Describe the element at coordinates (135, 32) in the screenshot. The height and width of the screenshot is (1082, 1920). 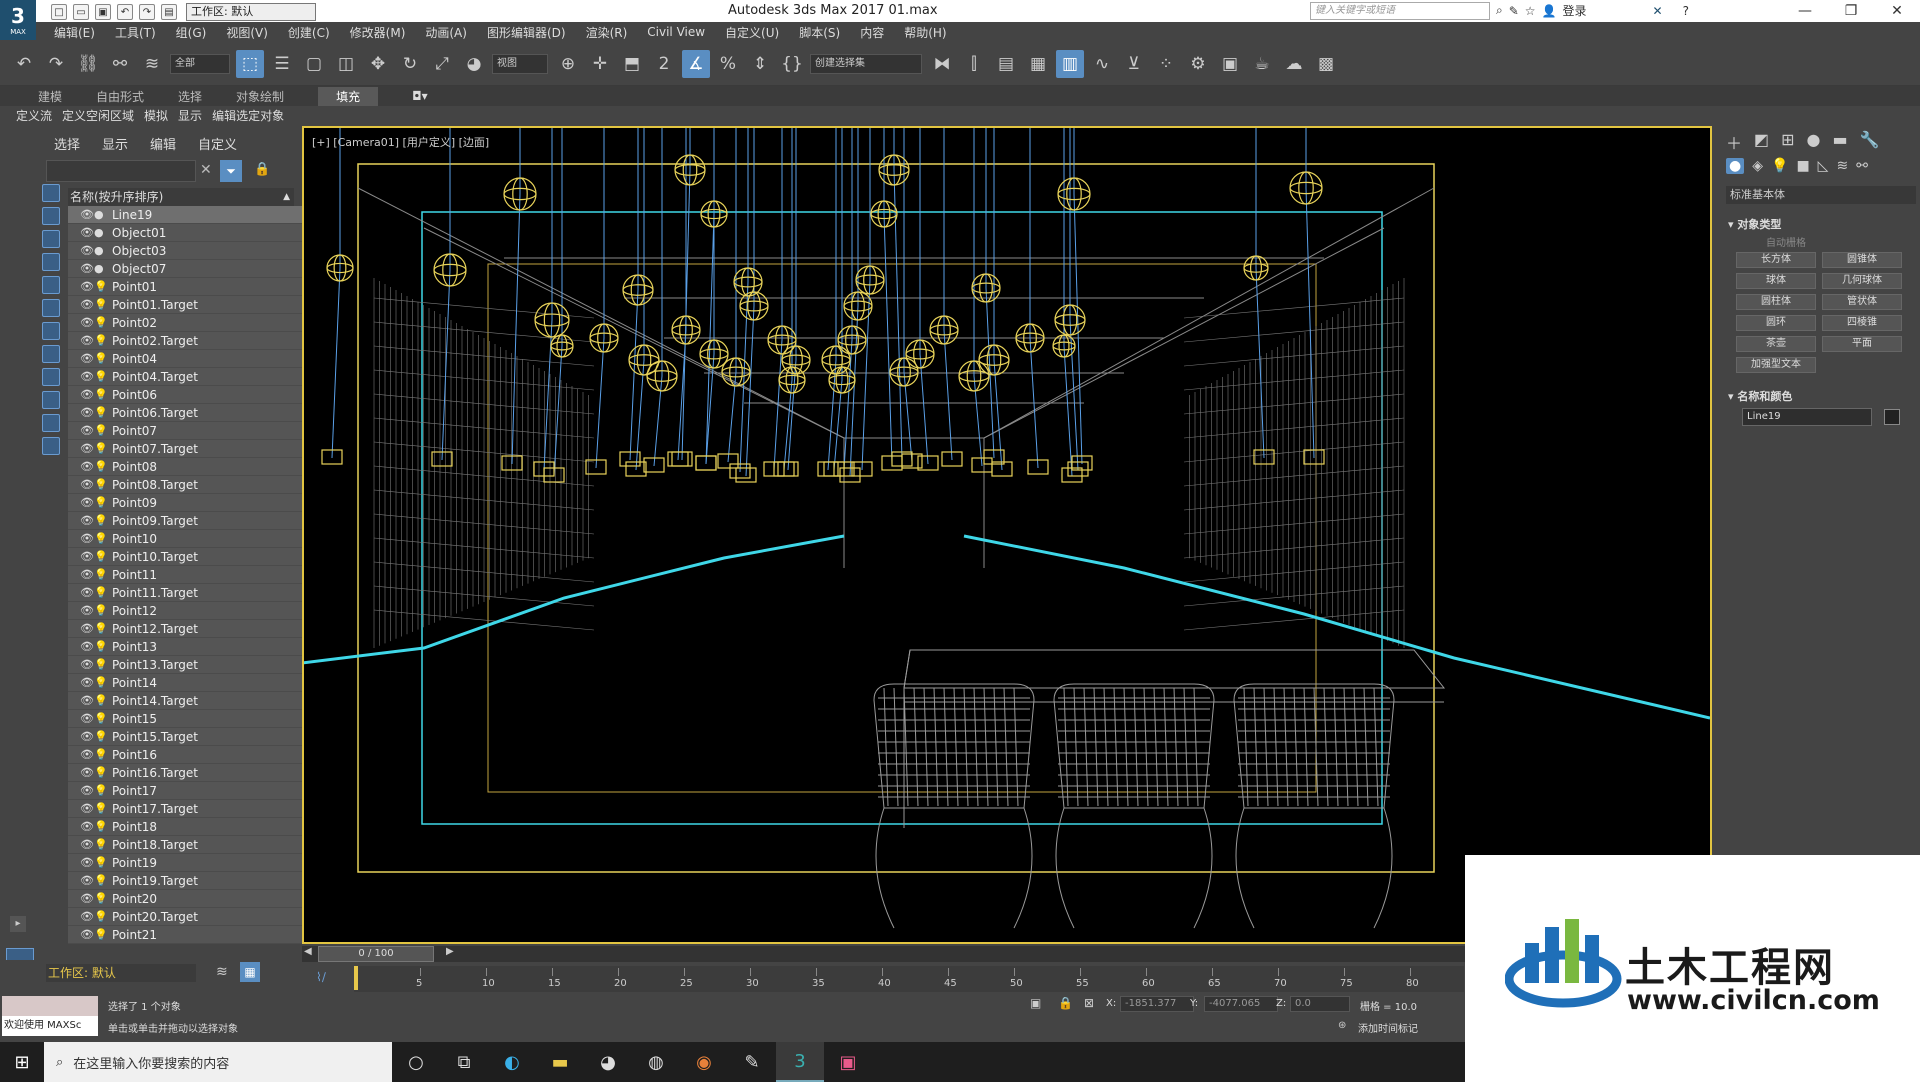
I see `menu-tools: 工具(T)` at that location.